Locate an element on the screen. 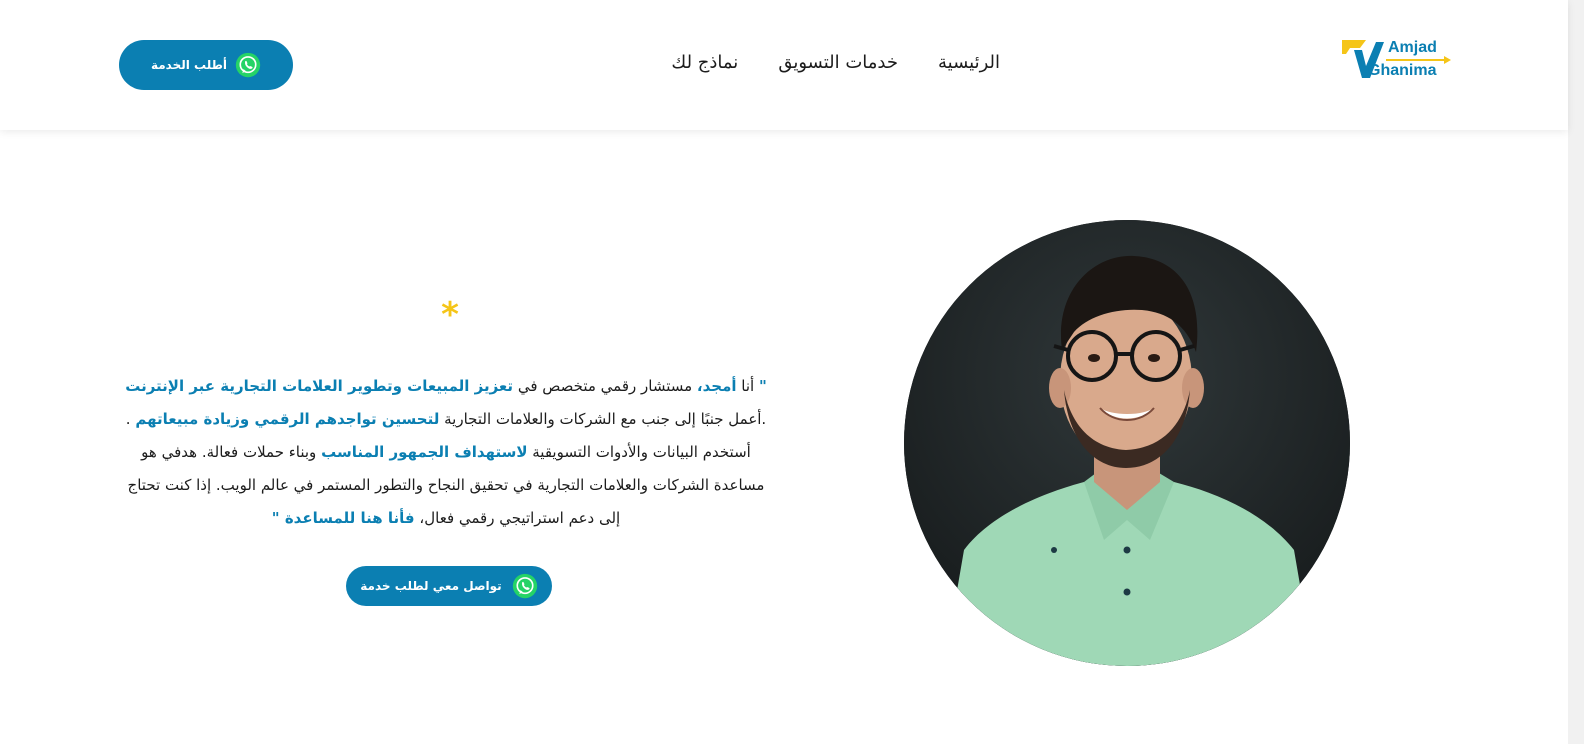  bio-highlight-4: فأنا هنا للمساعدة is located at coordinates (349, 518).